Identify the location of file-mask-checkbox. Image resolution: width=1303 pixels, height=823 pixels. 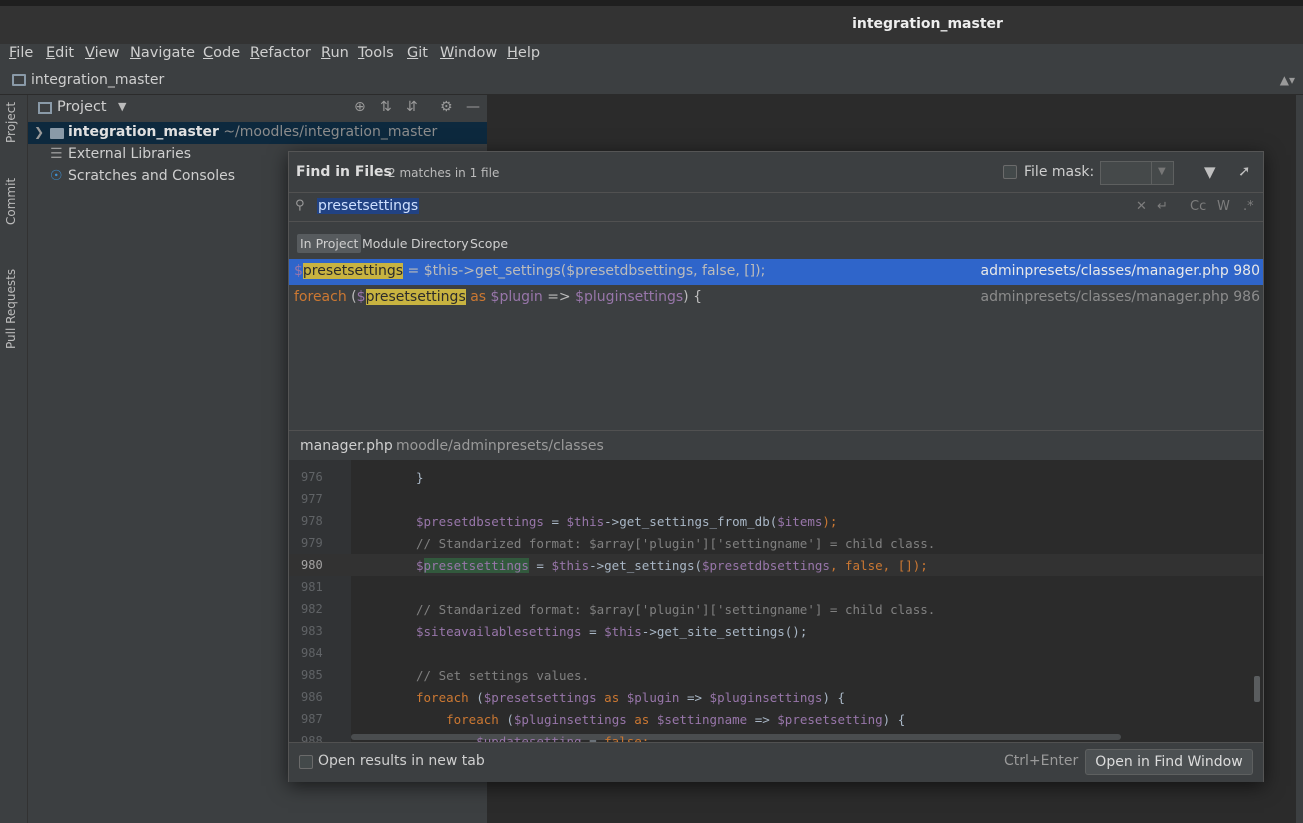
(1010, 172).